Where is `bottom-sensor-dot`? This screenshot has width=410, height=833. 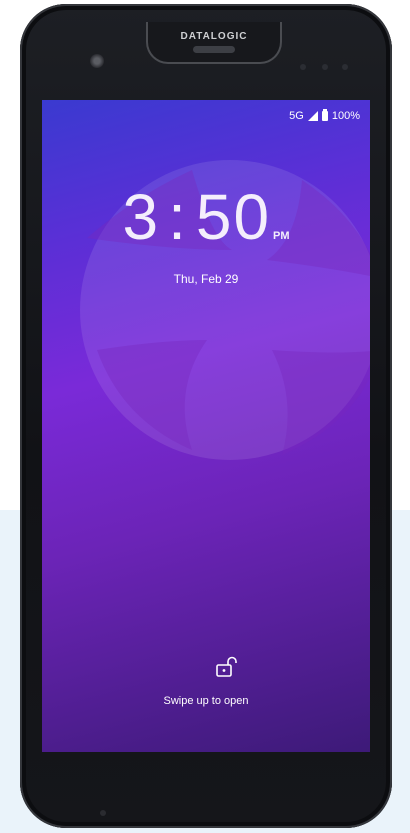
bottom-sensor-dot is located at coordinates (103, 813).